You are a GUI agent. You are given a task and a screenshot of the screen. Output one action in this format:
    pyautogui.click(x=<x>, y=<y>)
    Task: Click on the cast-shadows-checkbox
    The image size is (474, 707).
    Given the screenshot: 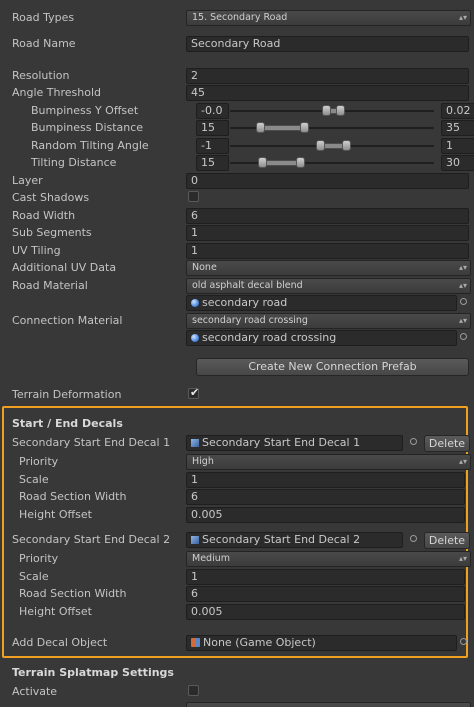 What is the action you would take?
    pyautogui.click(x=193, y=196)
    